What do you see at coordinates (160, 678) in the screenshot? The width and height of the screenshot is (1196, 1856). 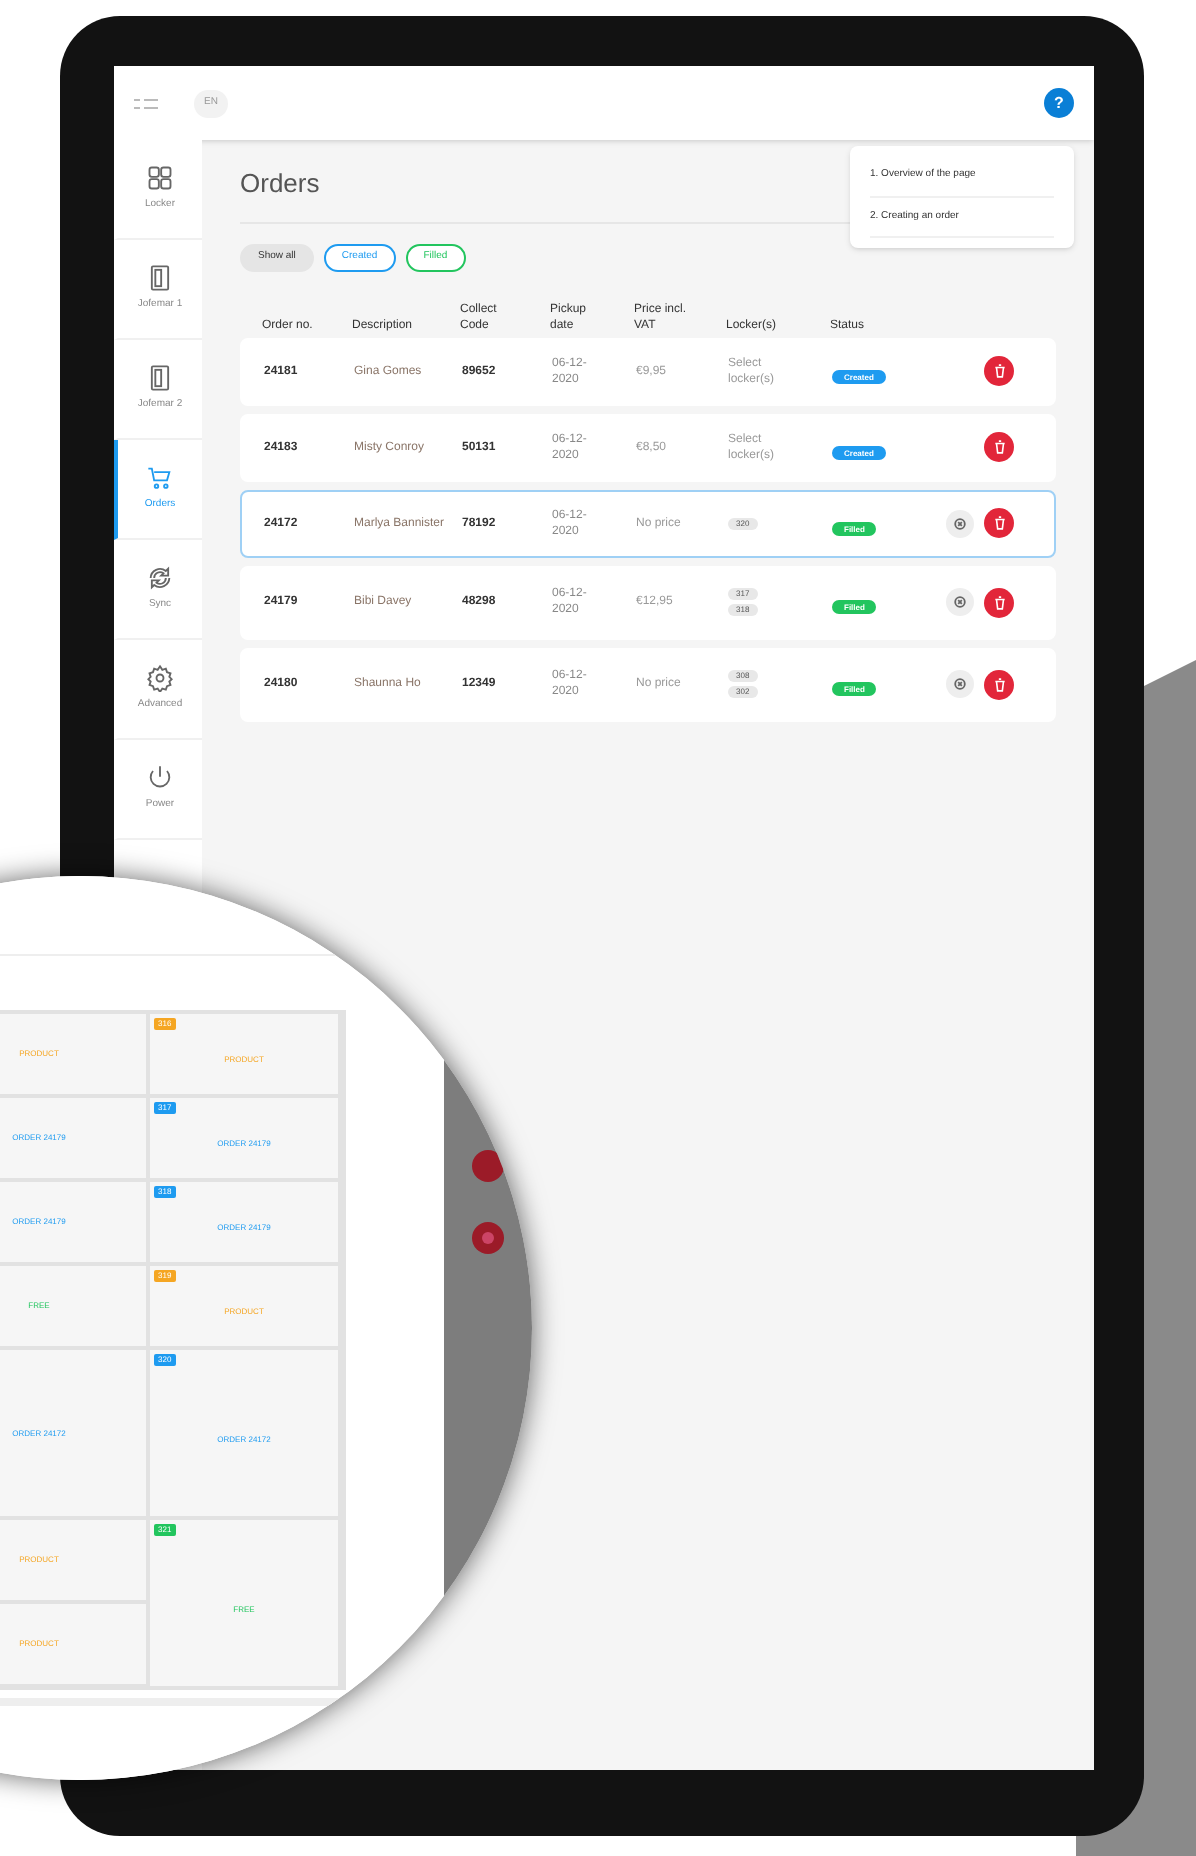 I see `settings-icon` at bounding box center [160, 678].